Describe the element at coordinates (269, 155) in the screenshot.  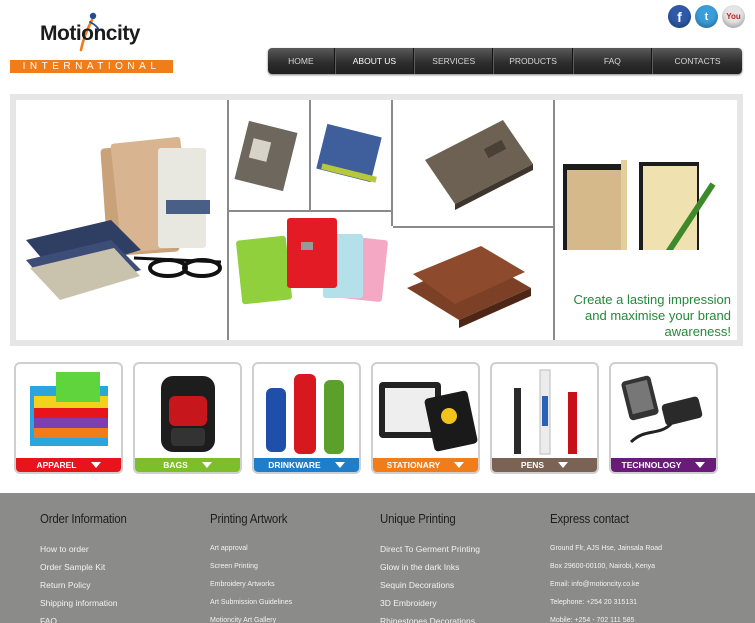
I see `hero-image-grey-notebook` at that location.